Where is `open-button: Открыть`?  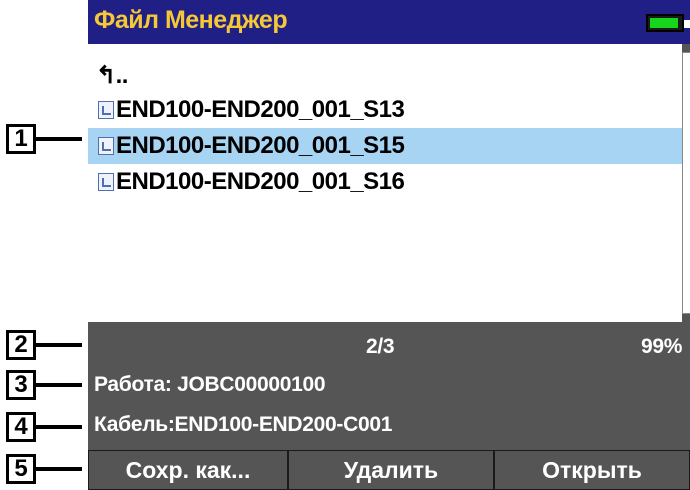 open-button: Открыть is located at coordinates (592, 470).